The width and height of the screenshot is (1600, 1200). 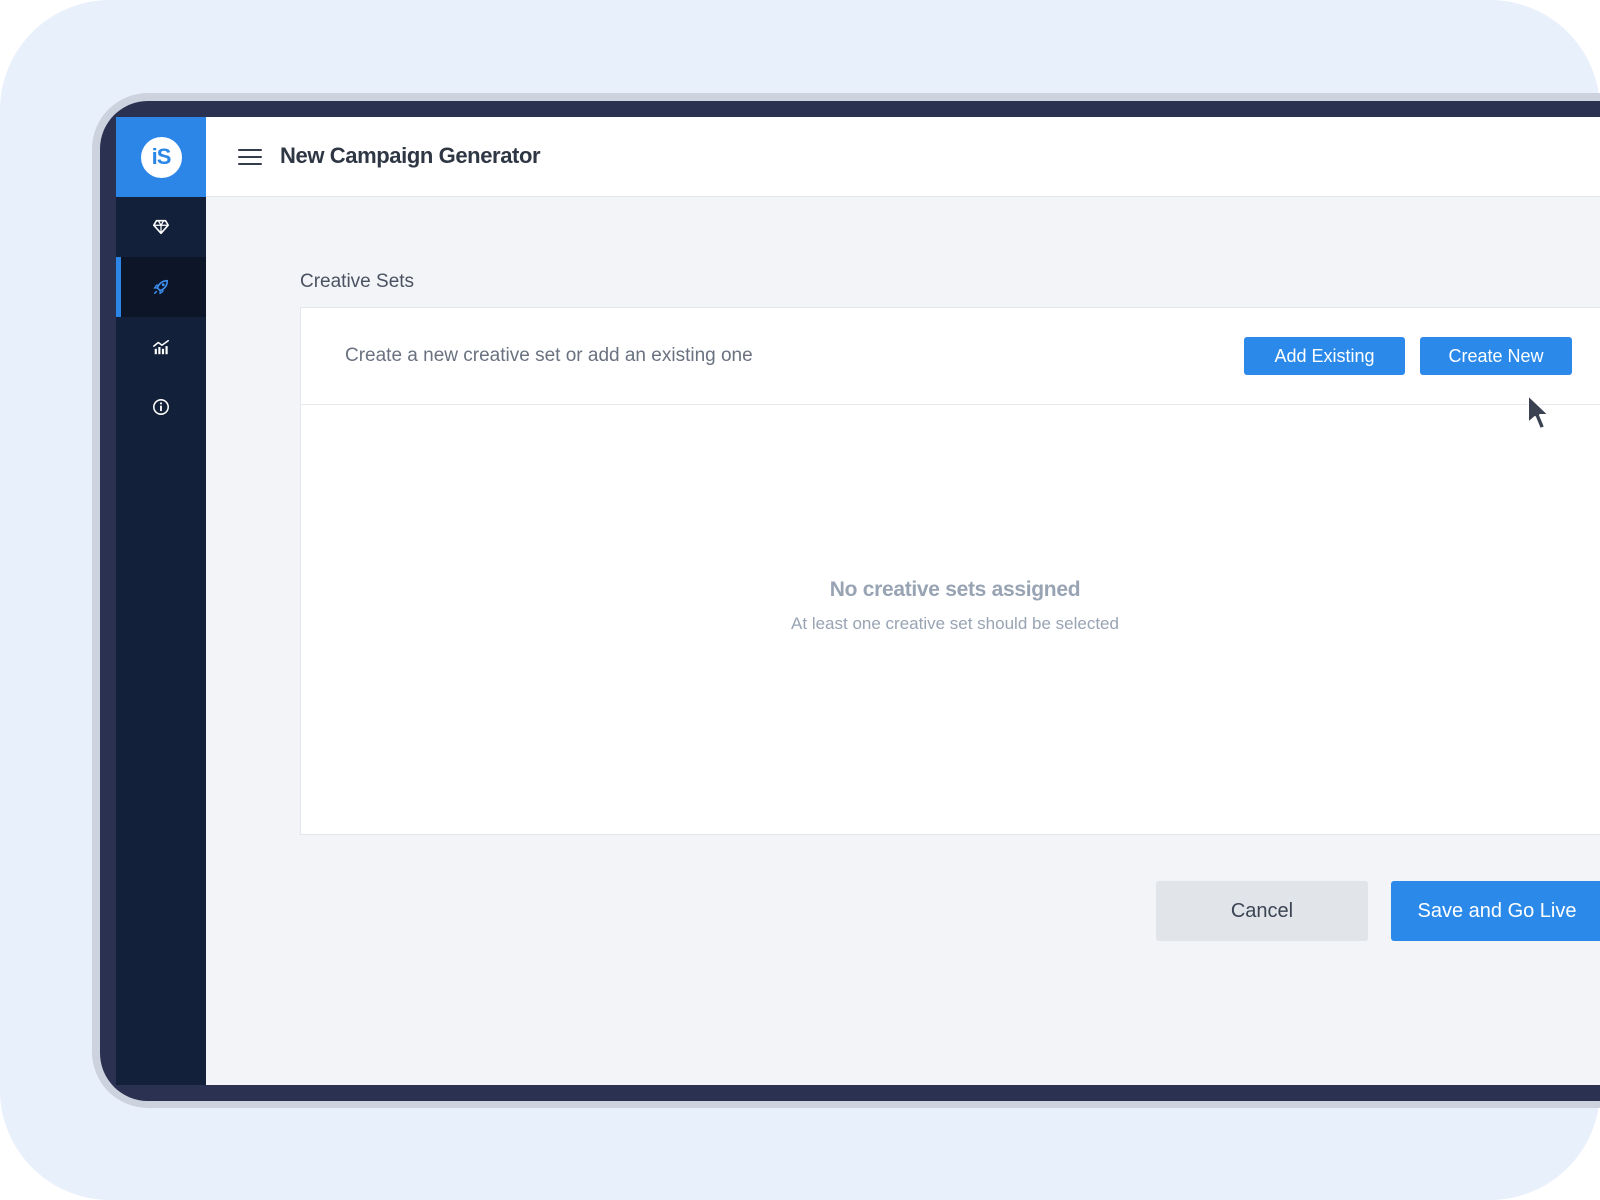 What do you see at coordinates (1324, 356) in the screenshot?
I see `add-existing-button: Add Existing` at bounding box center [1324, 356].